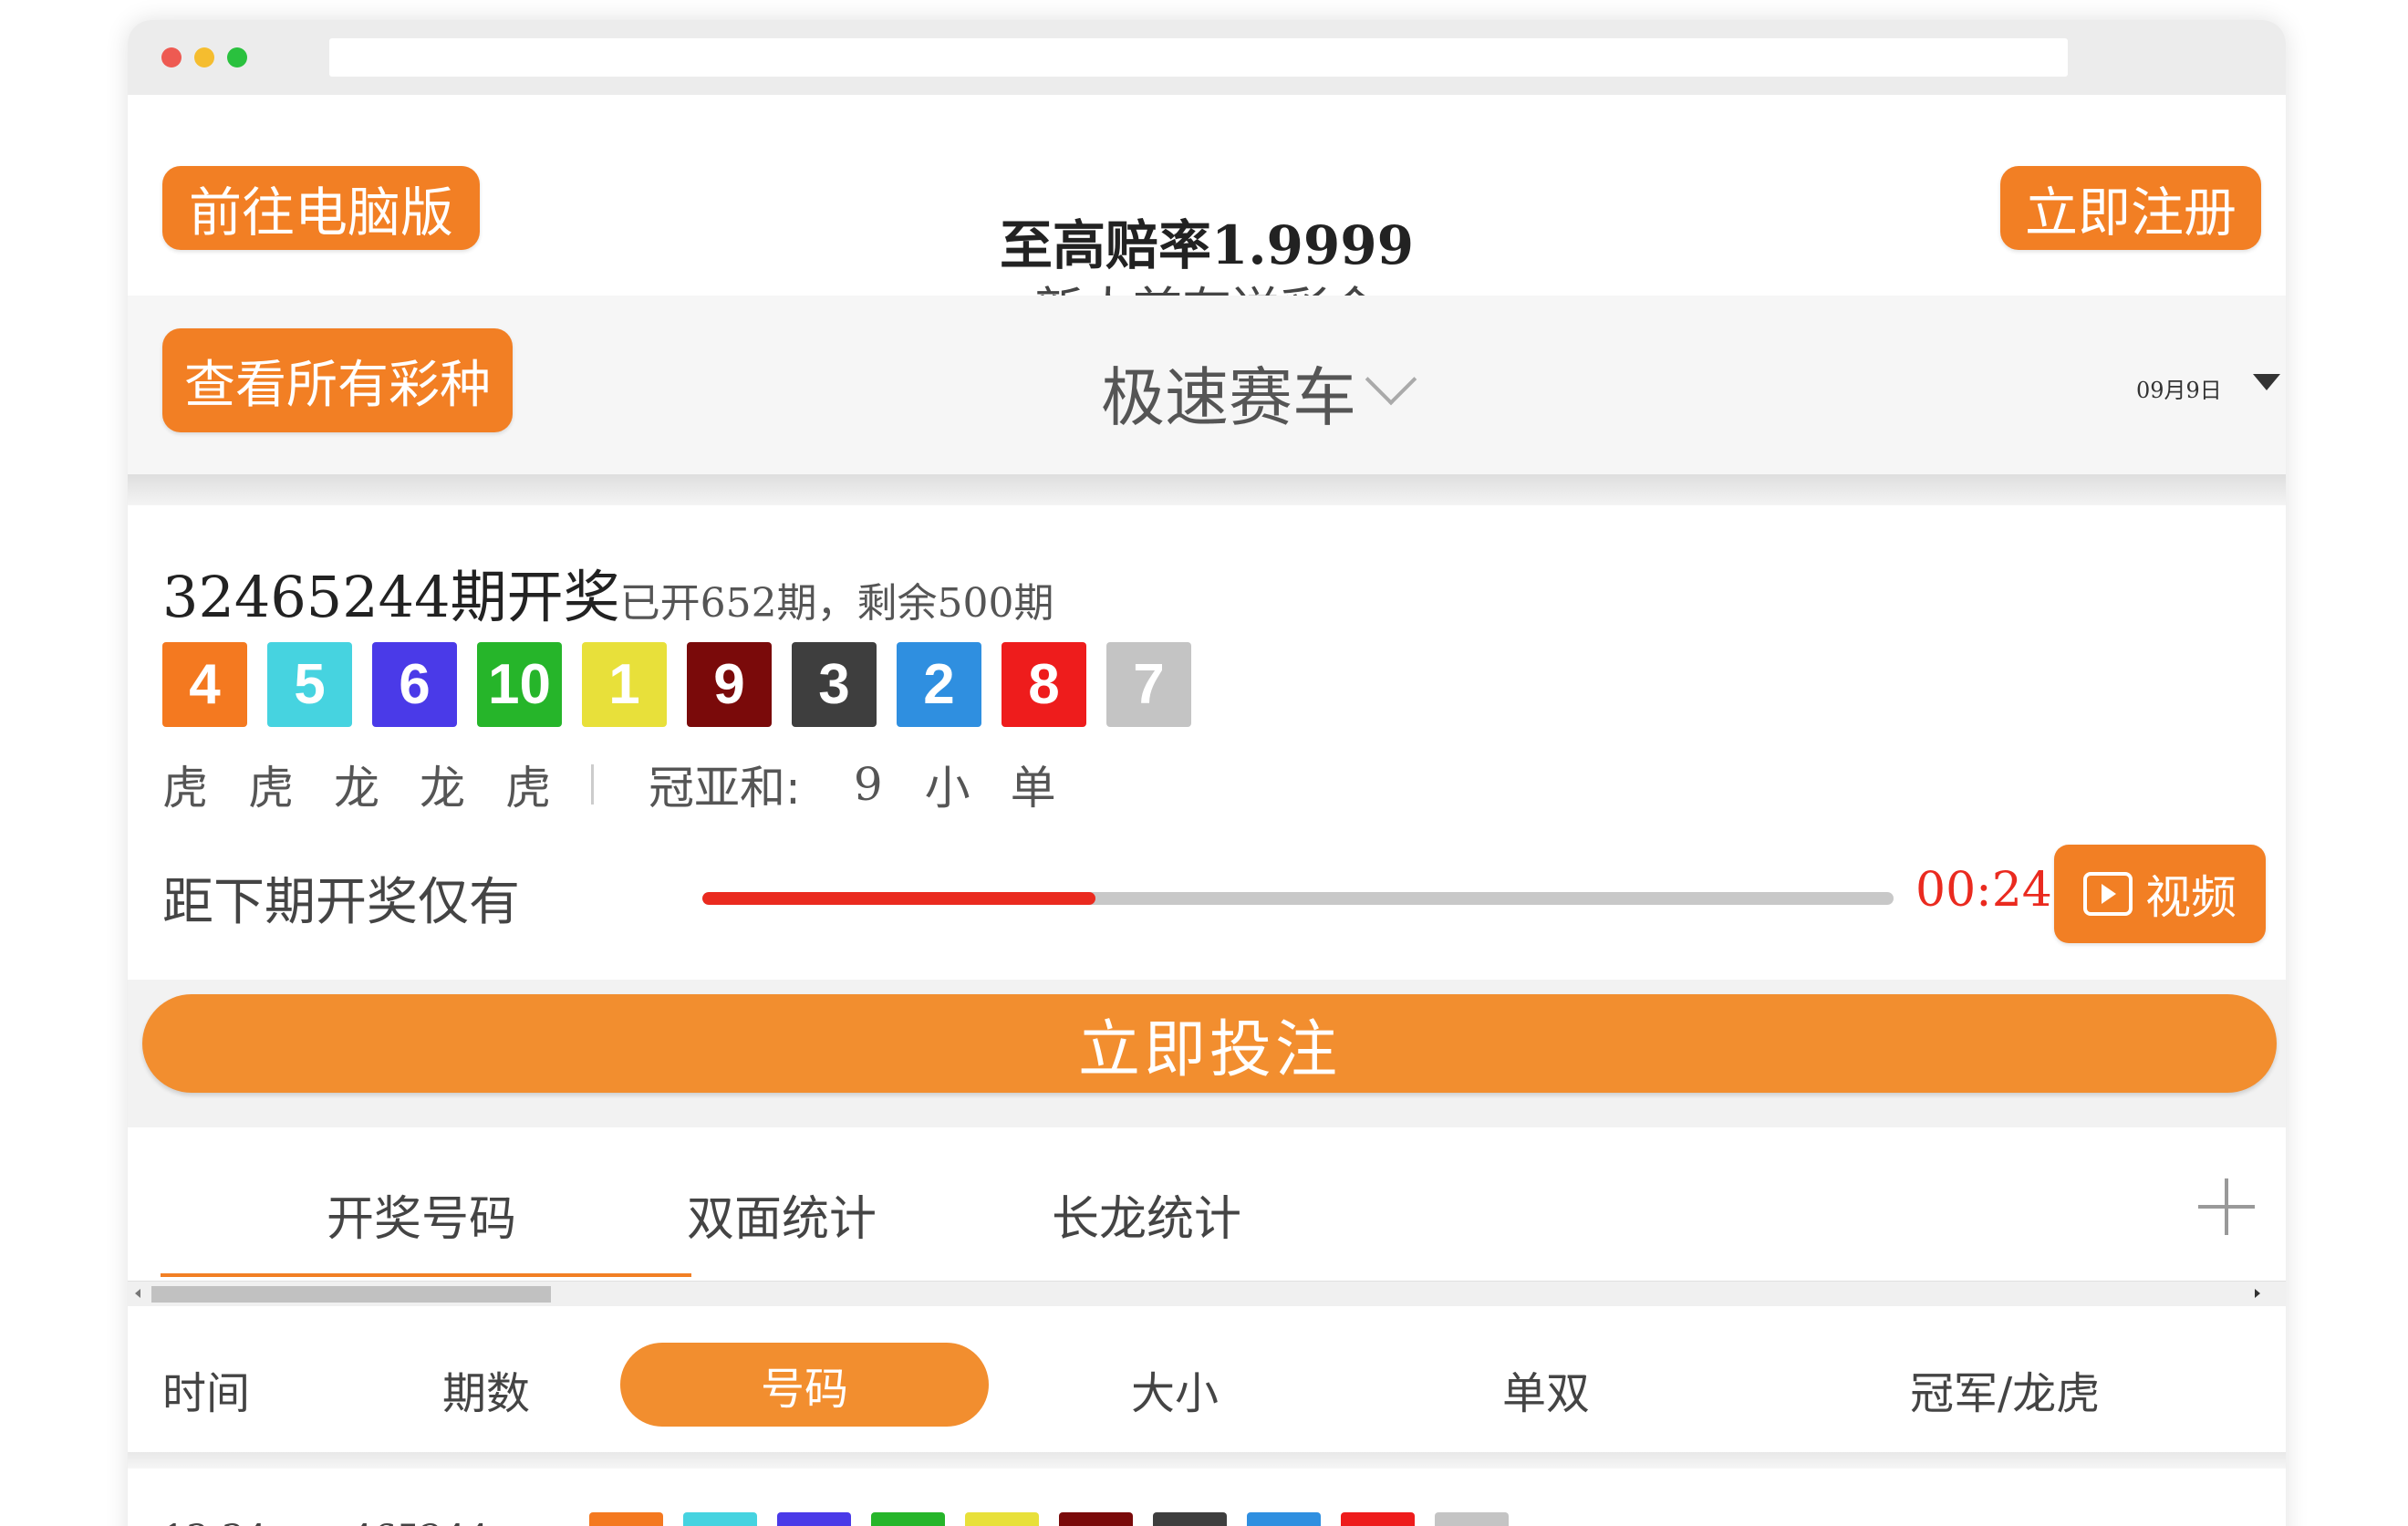 The width and height of the screenshot is (2408, 1526). I want to click on history-ball-1: 4, so click(626, 1519).